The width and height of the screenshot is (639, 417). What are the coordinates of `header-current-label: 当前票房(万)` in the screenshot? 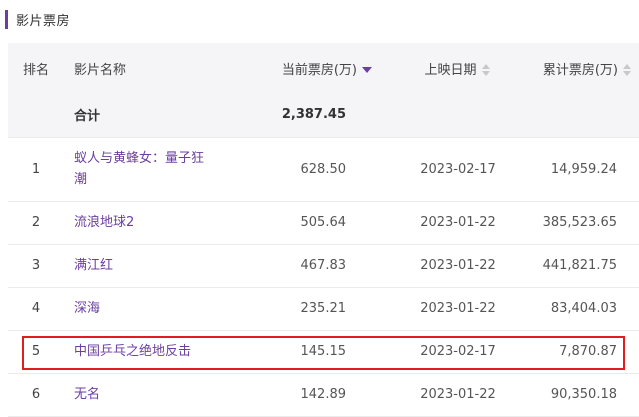 It's located at (319, 70).